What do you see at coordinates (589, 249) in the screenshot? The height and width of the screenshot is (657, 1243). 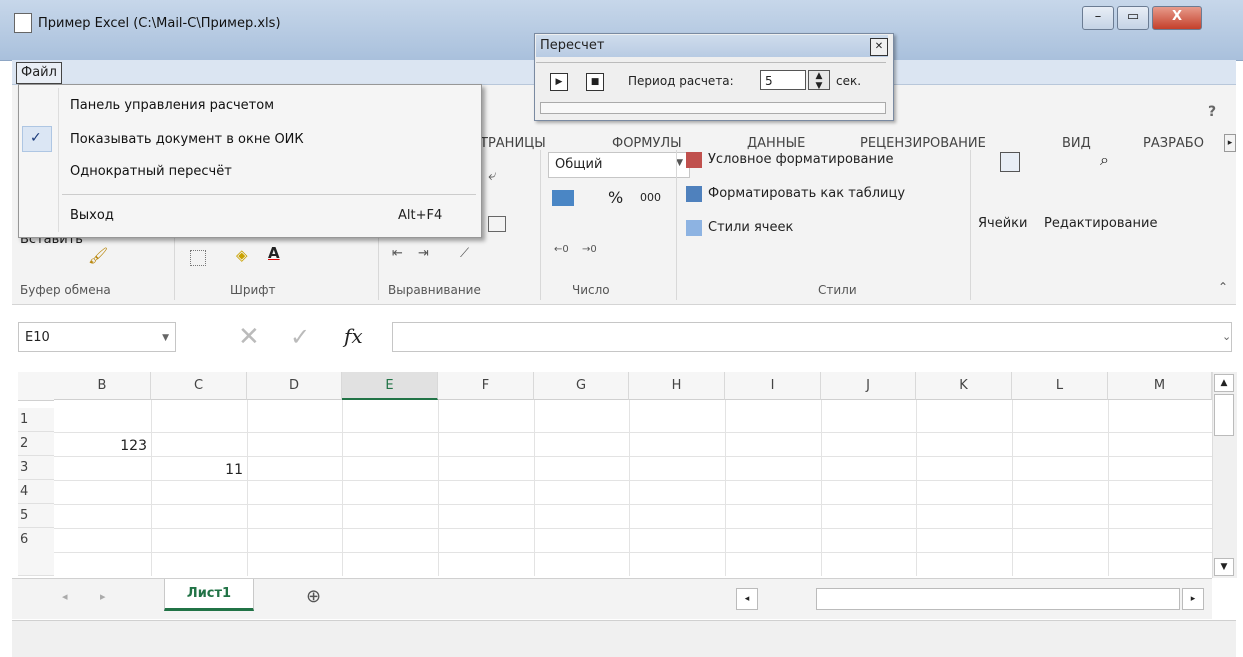 I see `decrease-decimal-icon: →0` at bounding box center [589, 249].